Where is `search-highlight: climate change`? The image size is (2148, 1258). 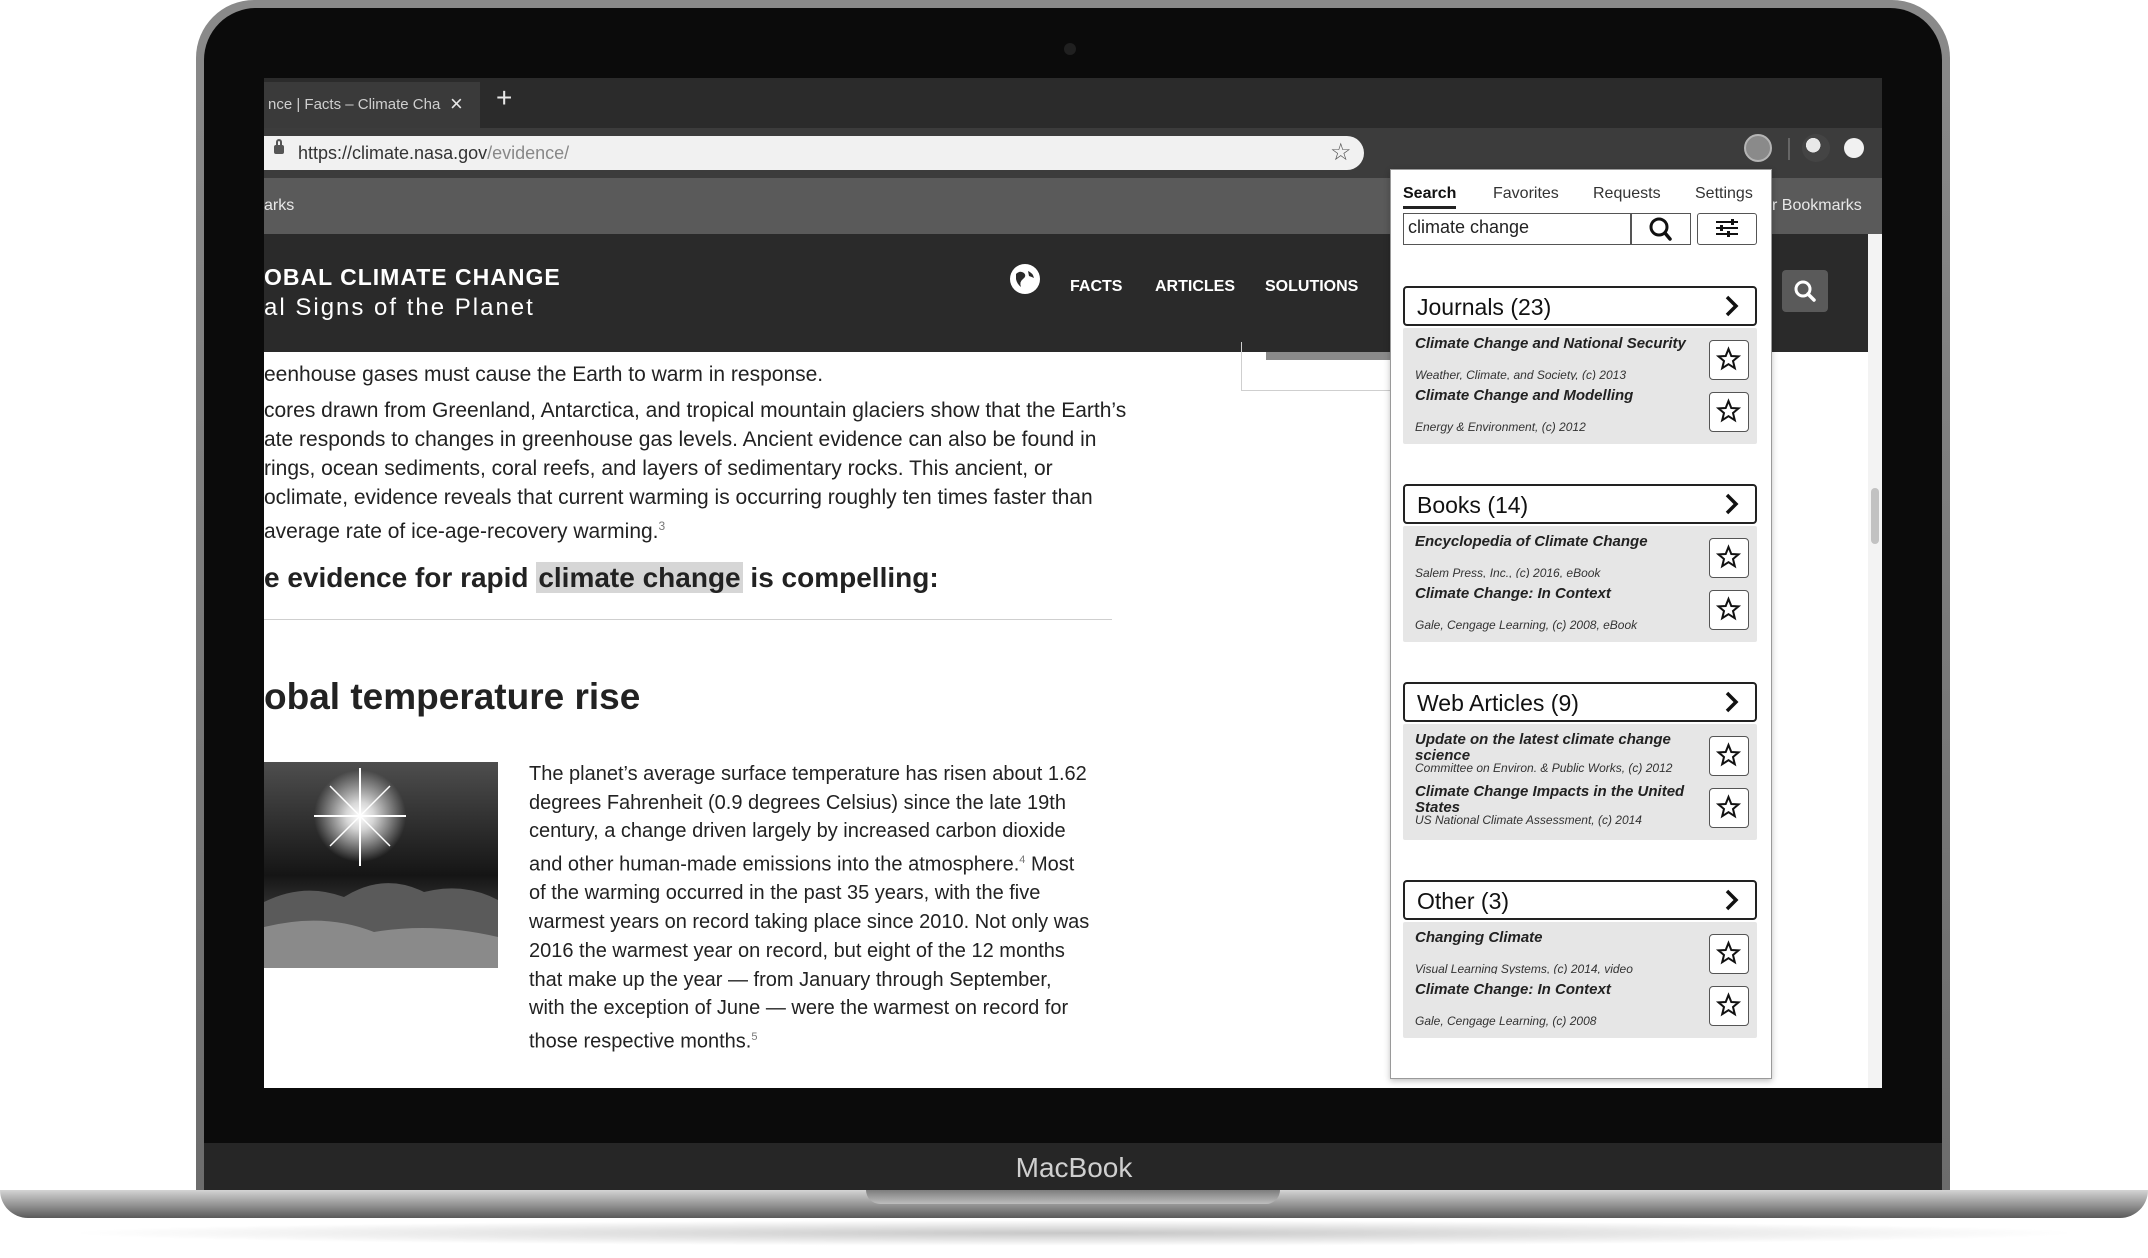 search-highlight: climate change is located at coordinates (639, 577).